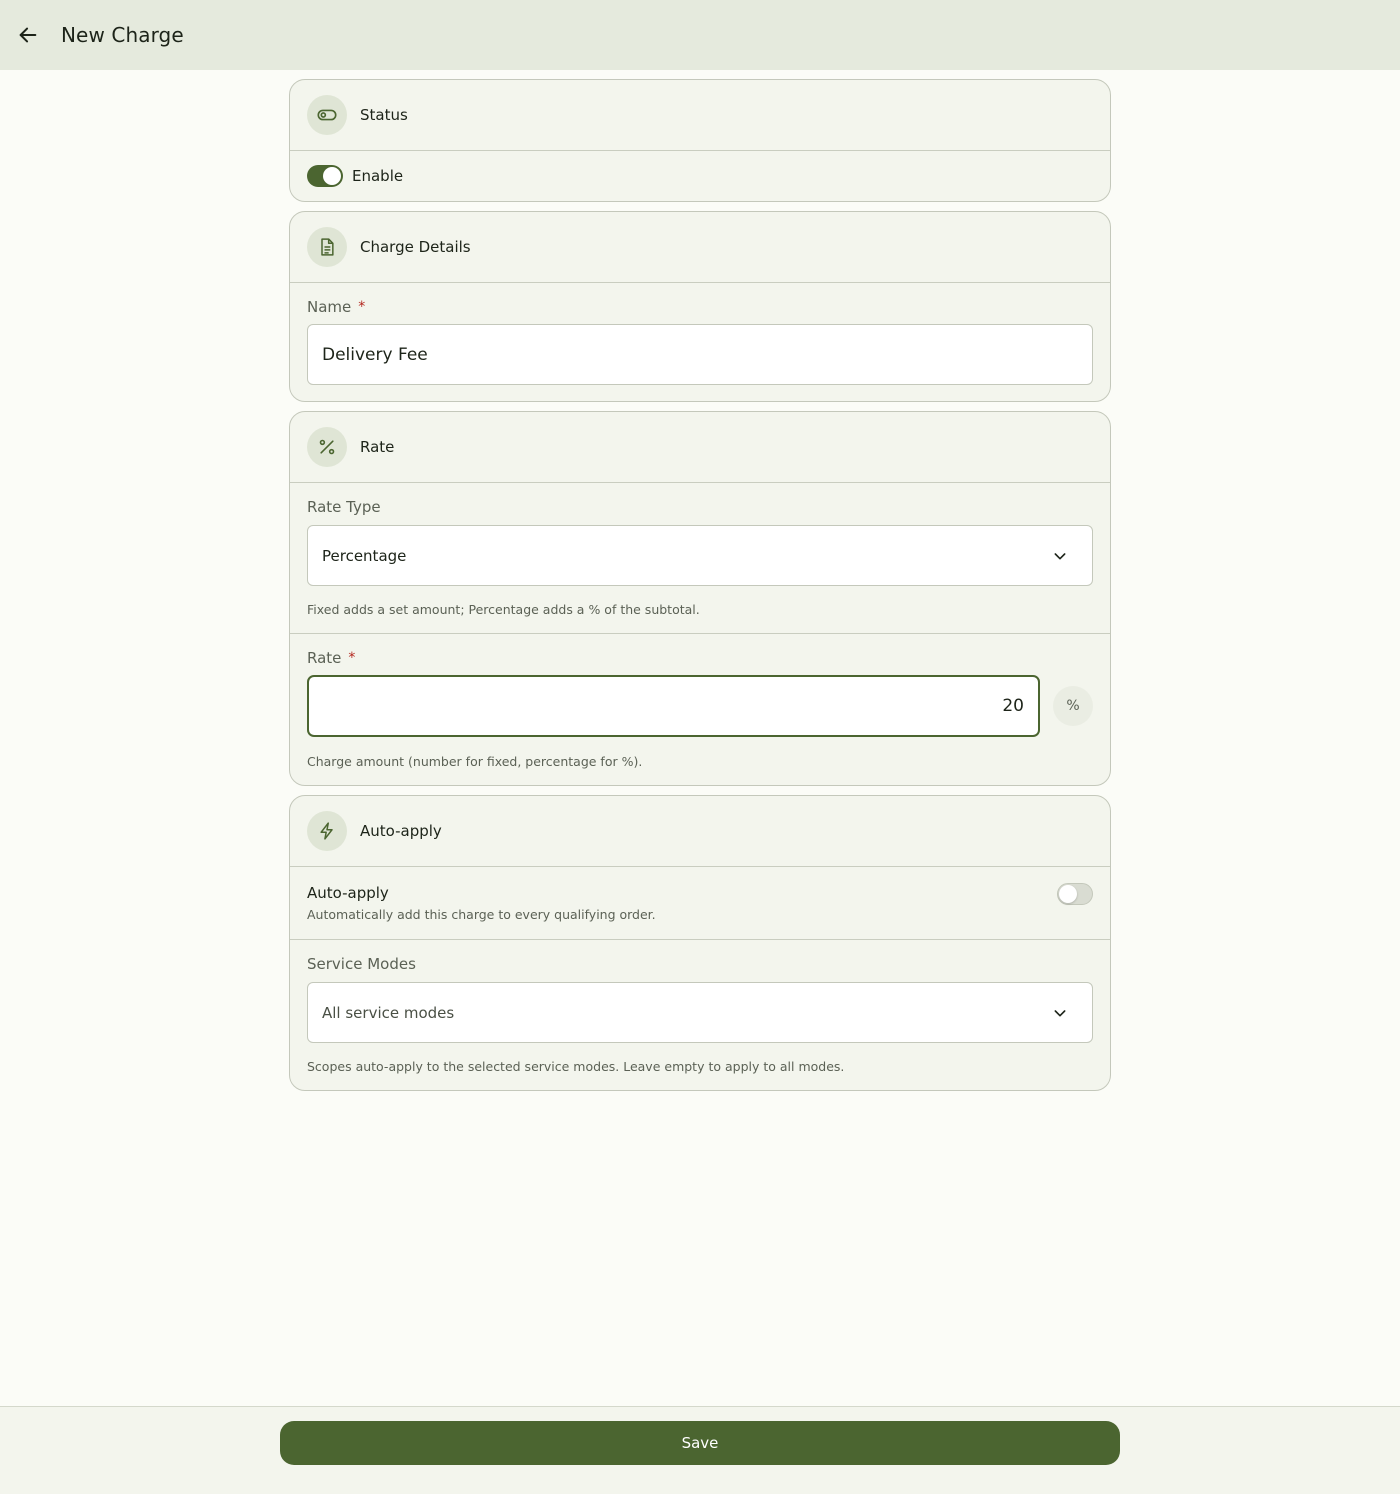 The image size is (1400, 1494). I want to click on enable-label: Enable, so click(378, 176).